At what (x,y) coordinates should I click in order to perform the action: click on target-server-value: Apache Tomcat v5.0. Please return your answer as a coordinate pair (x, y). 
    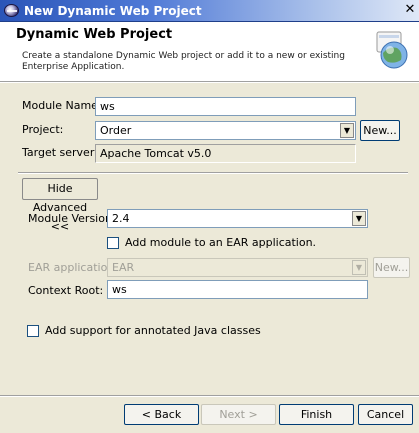
    Looking at the image, I should click on (225, 153).